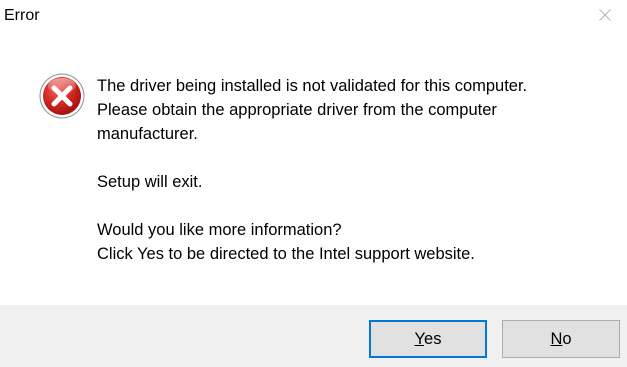  Describe the element at coordinates (22, 15) in the screenshot. I see `window-title: Error` at that location.